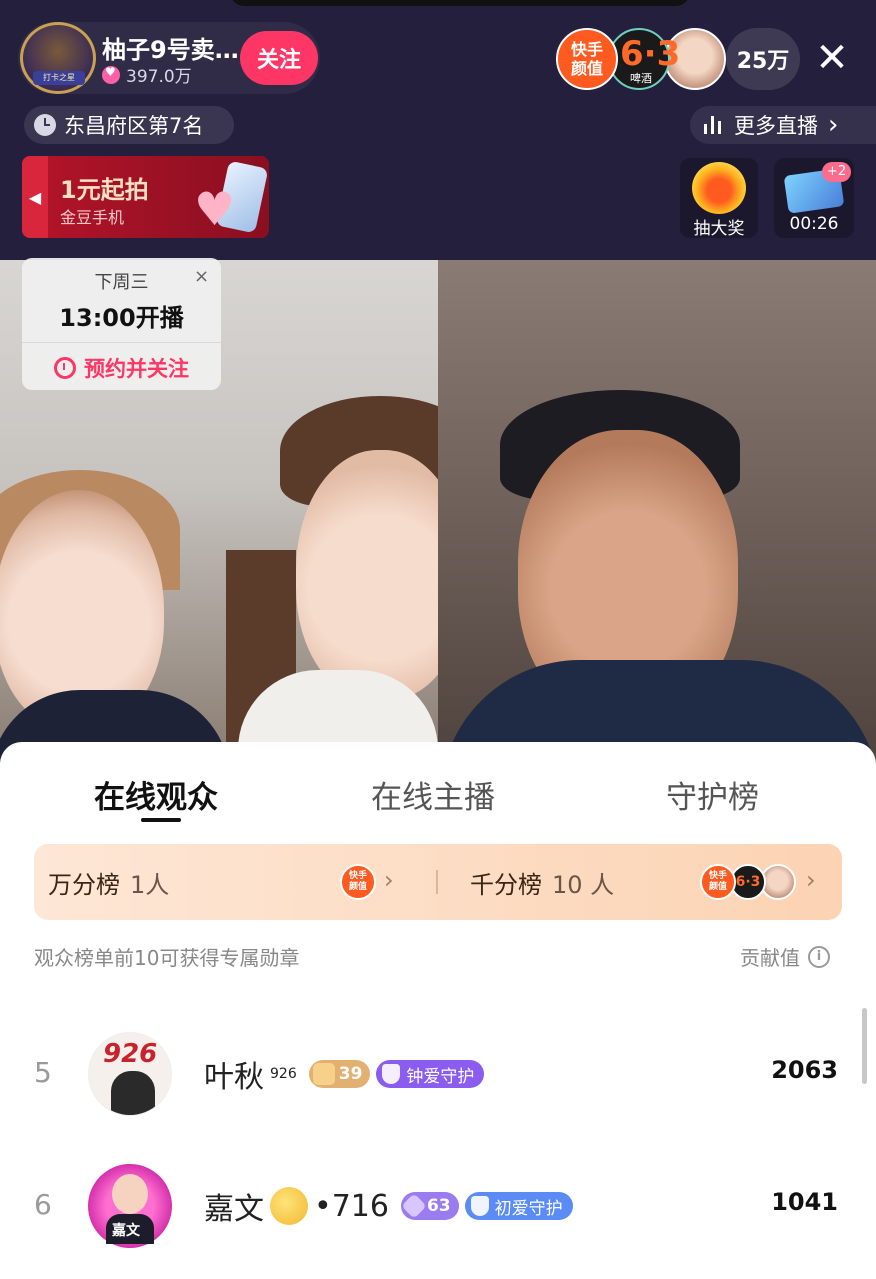 This screenshot has height=1279, width=876. I want to click on host-likes: 397.0万, so click(147, 74).